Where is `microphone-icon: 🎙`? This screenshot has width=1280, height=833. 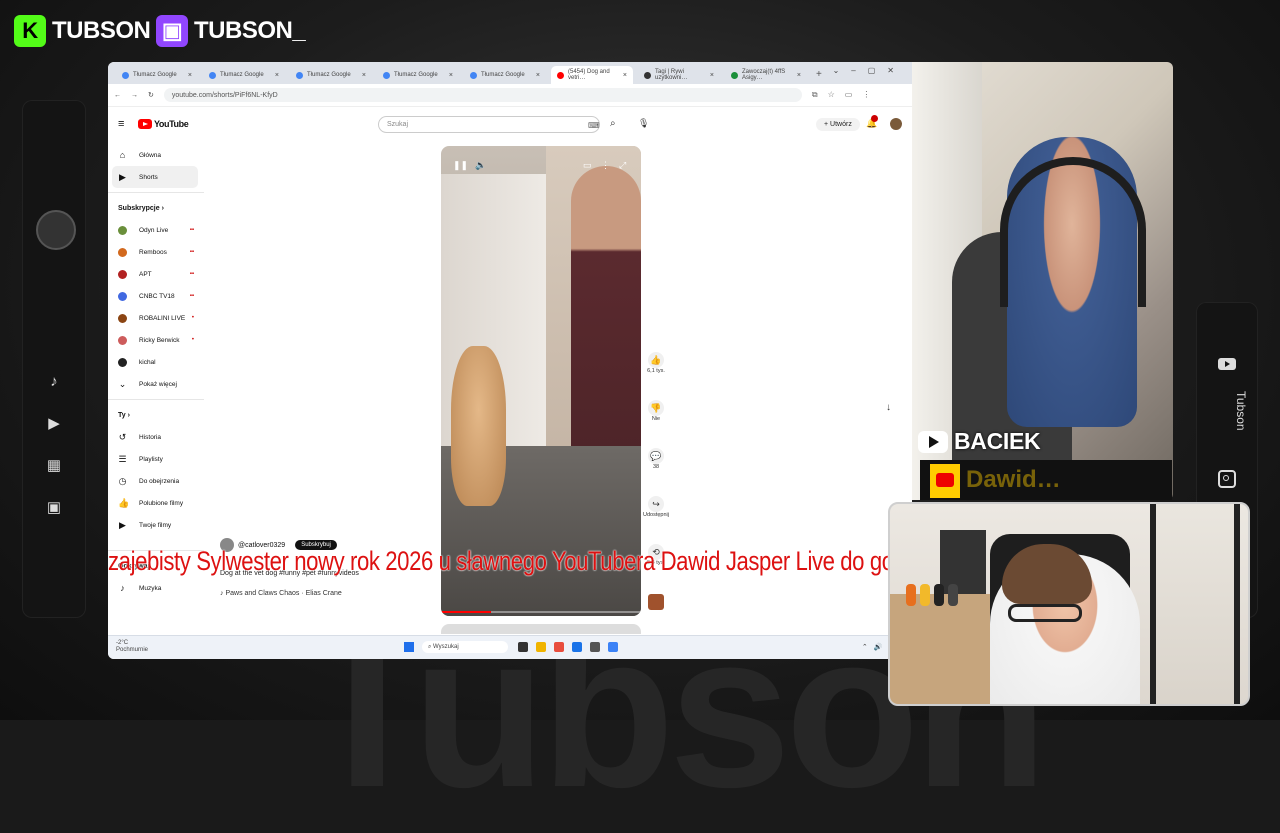 microphone-icon: 🎙 is located at coordinates (643, 123).